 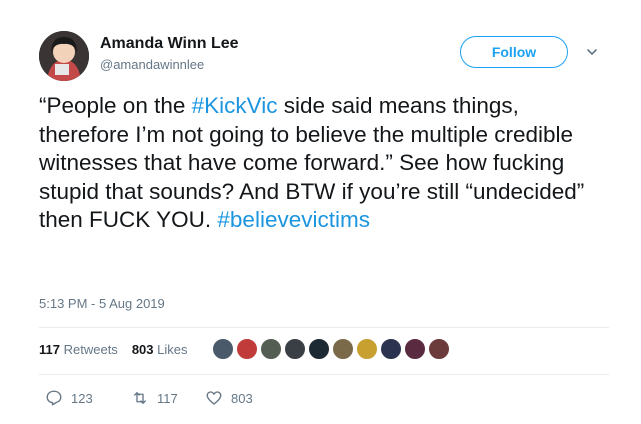 What do you see at coordinates (49, 349) in the screenshot?
I see `retweets-stat-count: 117` at bounding box center [49, 349].